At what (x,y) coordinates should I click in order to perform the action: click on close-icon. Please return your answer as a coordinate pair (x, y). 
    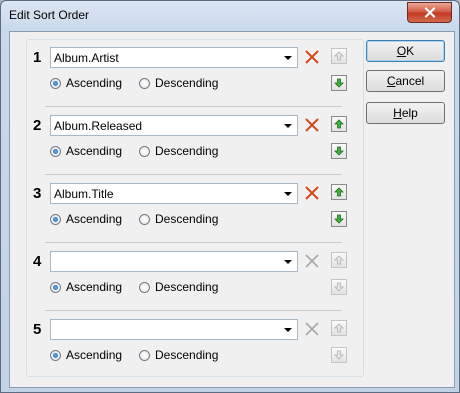
    Looking at the image, I should click on (429, 12).